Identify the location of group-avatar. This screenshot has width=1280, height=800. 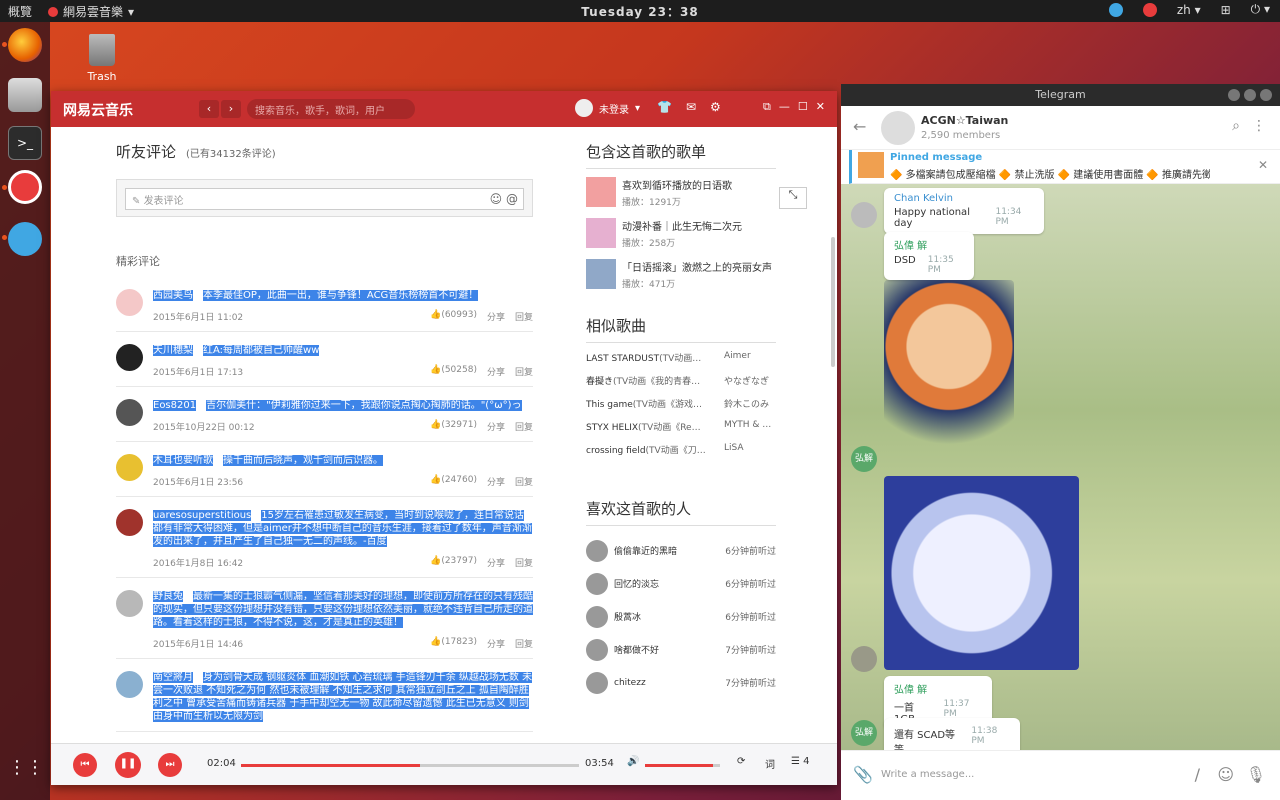
(898, 128).